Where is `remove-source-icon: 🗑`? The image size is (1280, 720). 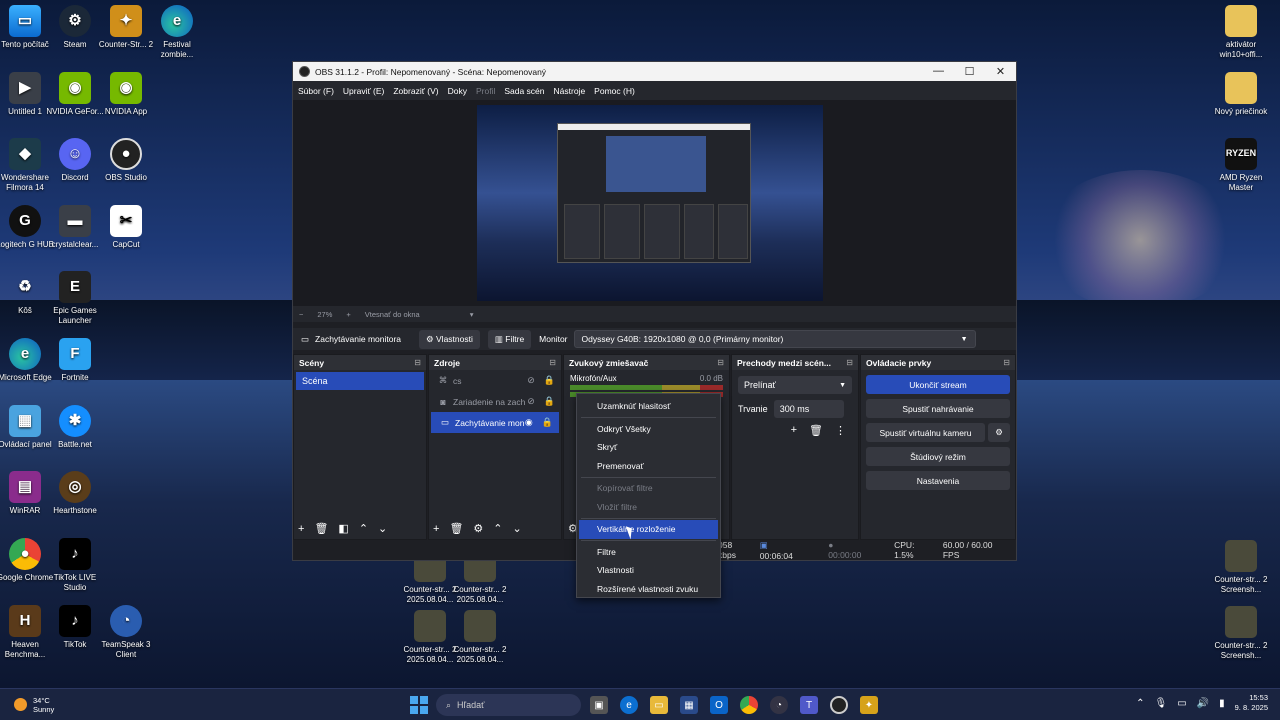
remove-source-icon: 🗑 is located at coordinates (456, 528).